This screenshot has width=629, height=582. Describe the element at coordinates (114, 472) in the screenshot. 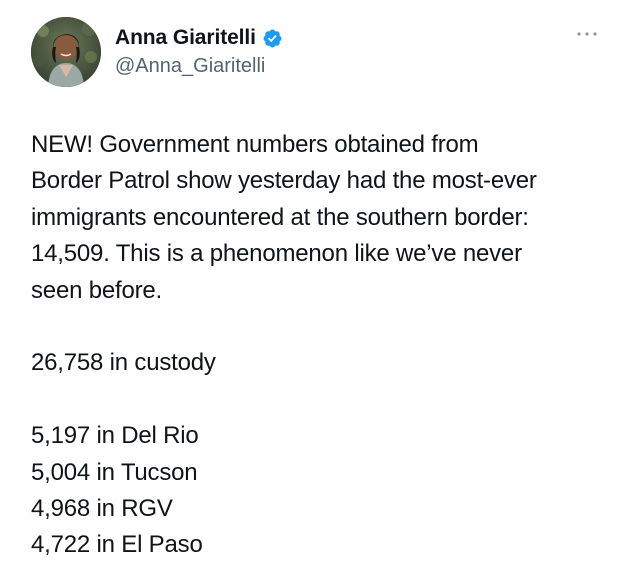

I see `sector-item: 5,004 in Tucson` at that location.